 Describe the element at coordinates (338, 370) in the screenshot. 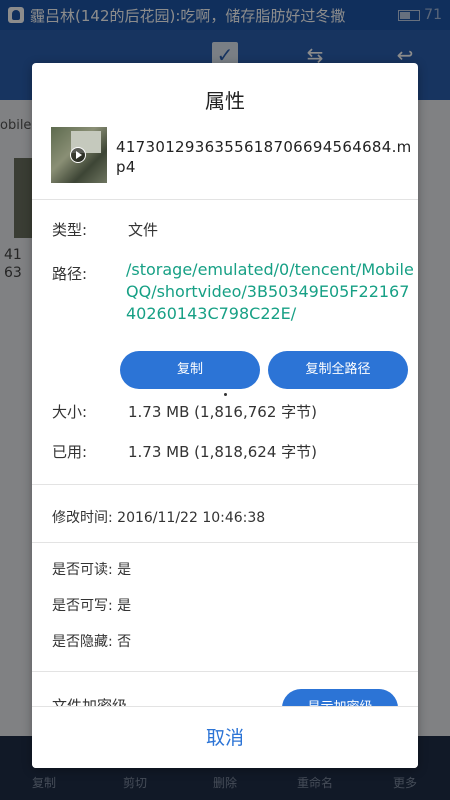

I see `copy-full-path-button: 复制全路径` at that location.